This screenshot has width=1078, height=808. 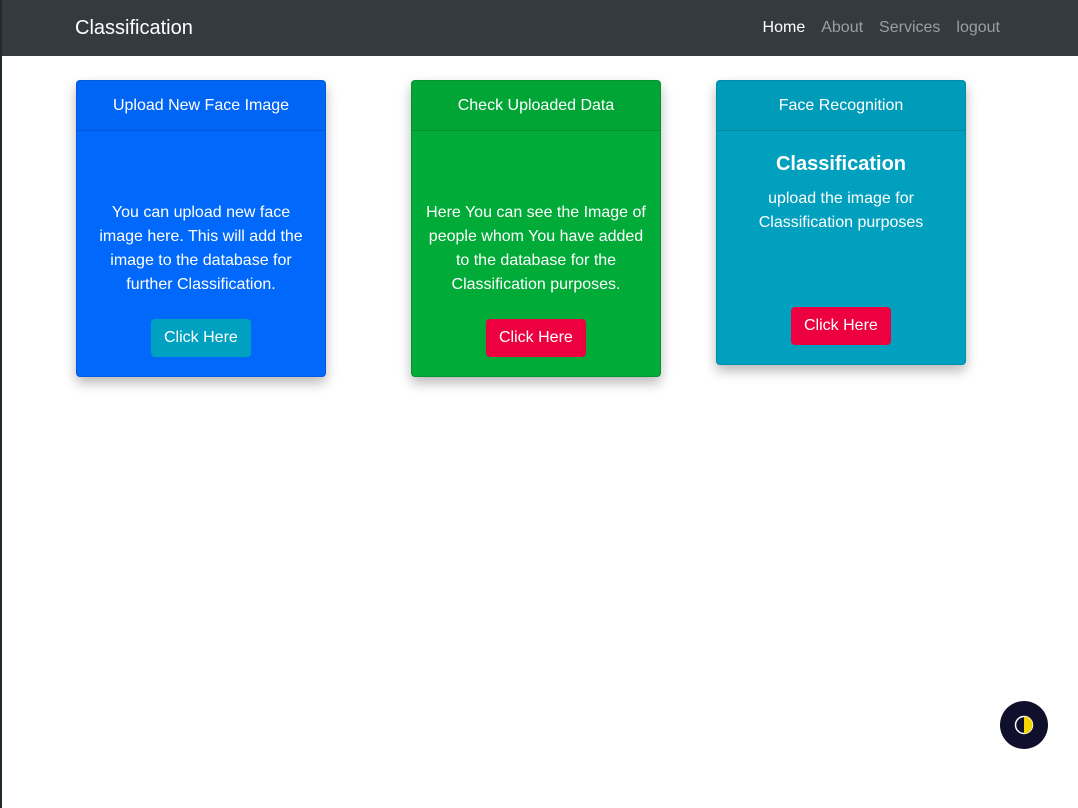 I want to click on nav-link-logout: logout, so click(x=978, y=28).